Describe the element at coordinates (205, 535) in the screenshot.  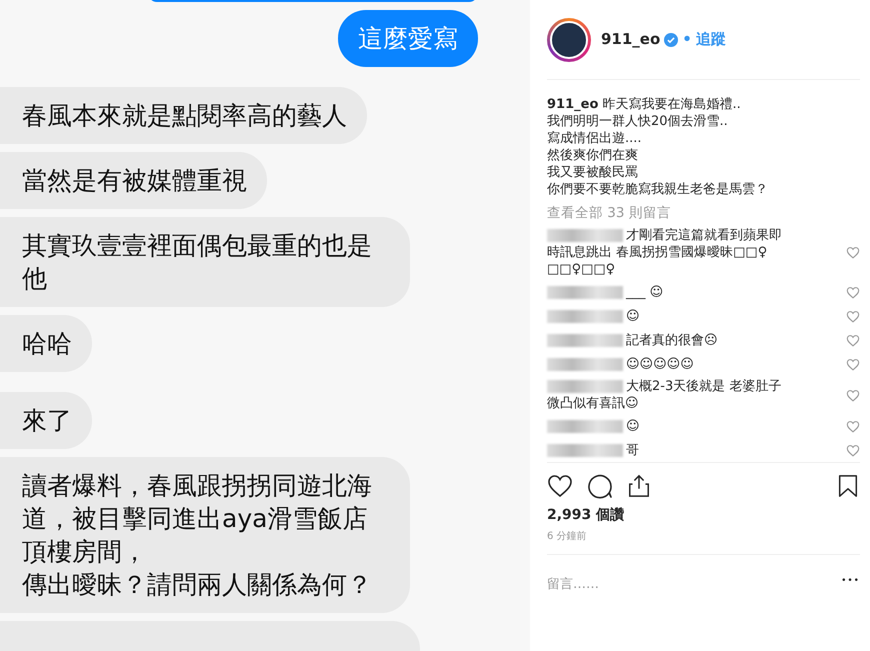
I see `message-bubble: 讀者爆料，春風跟拐拐同遊北海道，被目擊同進出aya滑雪飯店頂樓房間， 傳出曖昧？請問兩人關係為何？` at that location.